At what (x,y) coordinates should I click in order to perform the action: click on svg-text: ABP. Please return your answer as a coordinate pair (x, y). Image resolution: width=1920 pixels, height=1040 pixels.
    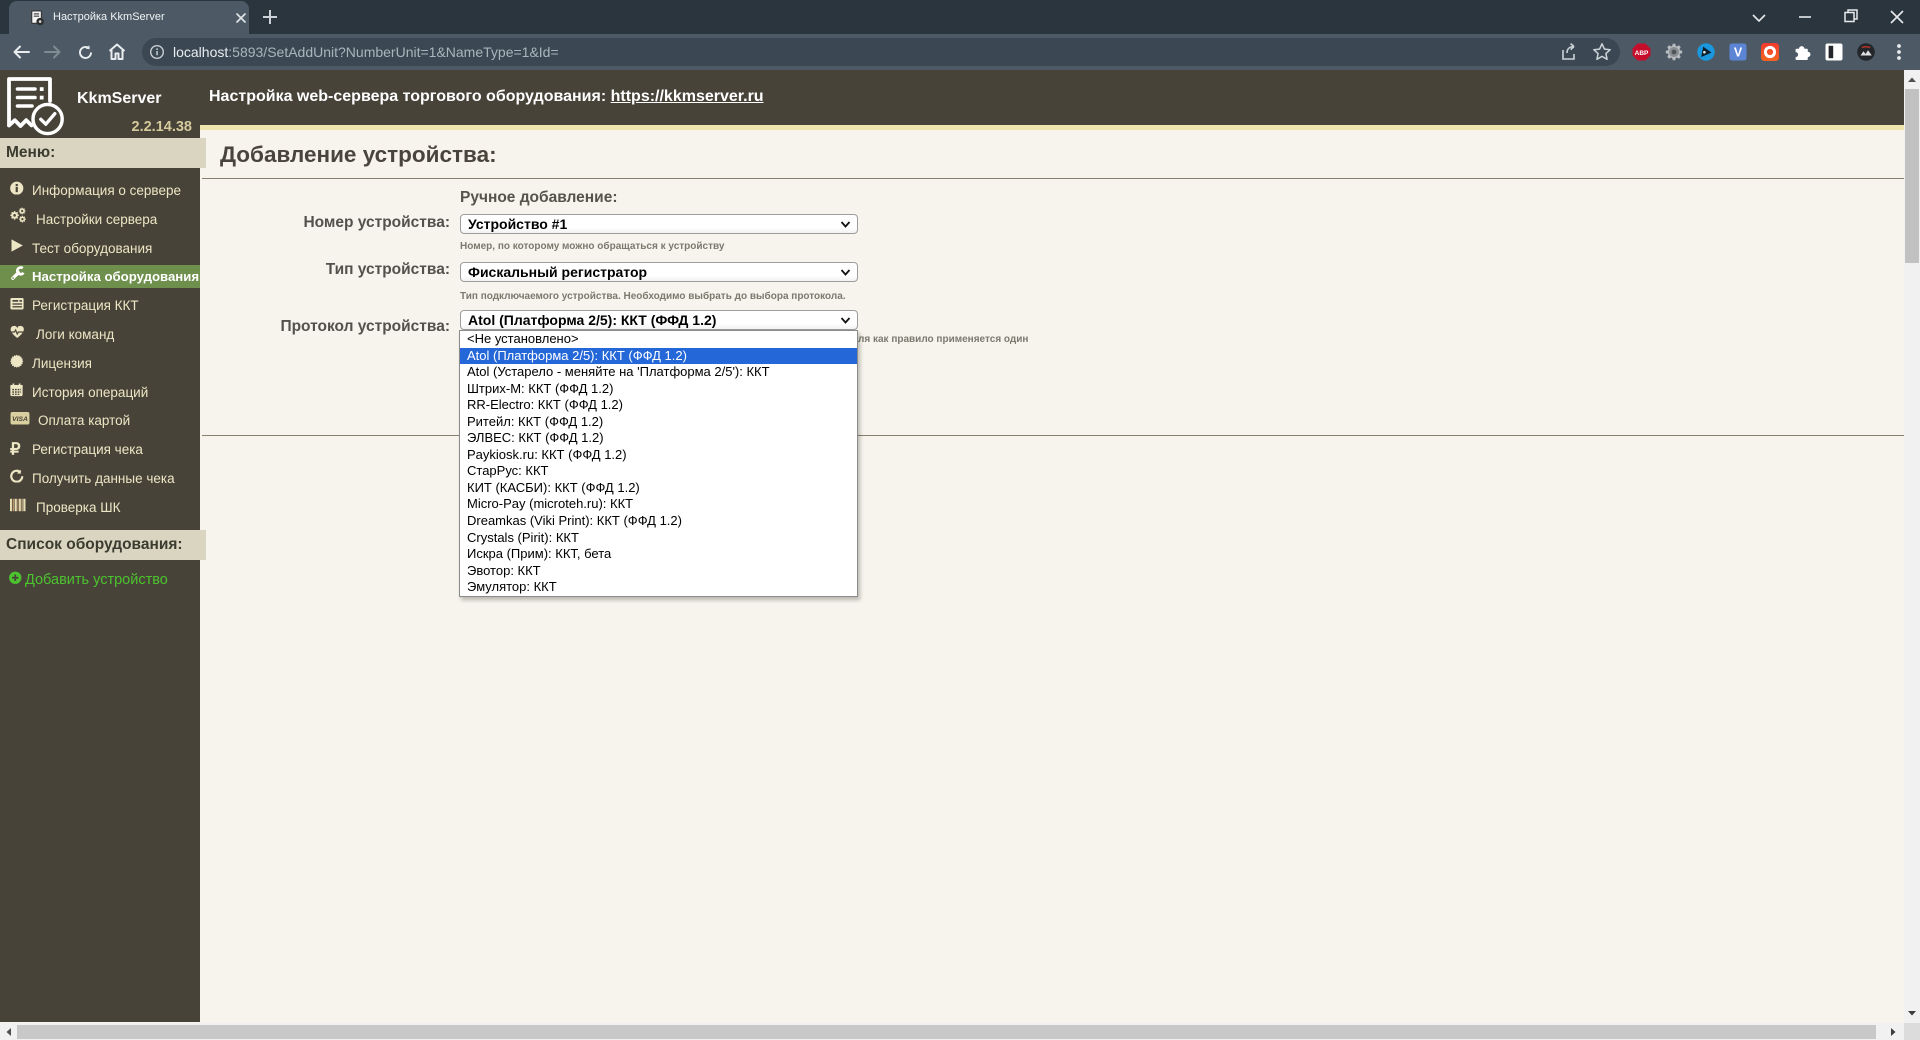
    Looking at the image, I should click on (1642, 53).